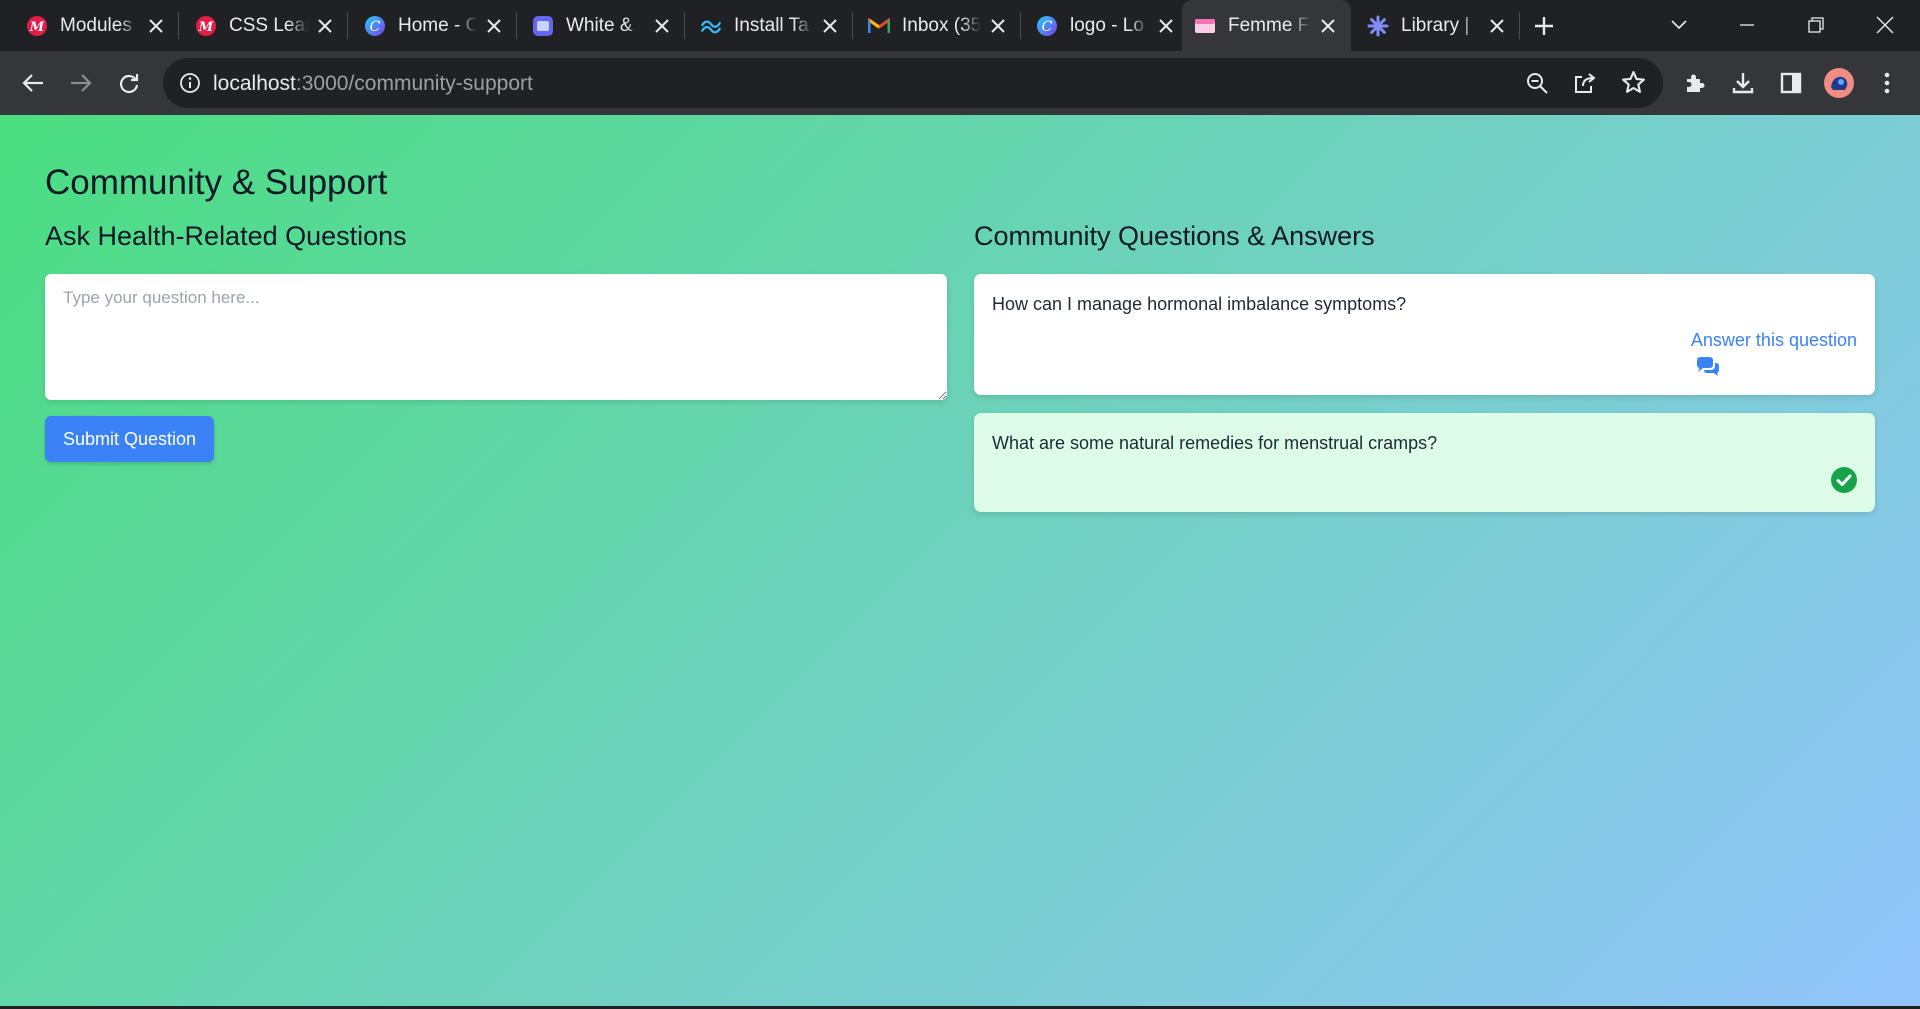 The image size is (1920, 1009). What do you see at coordinates (1269, 25) in the screenshot?
I see `tab-title: Femme F` at bounding box center [1269, 25].